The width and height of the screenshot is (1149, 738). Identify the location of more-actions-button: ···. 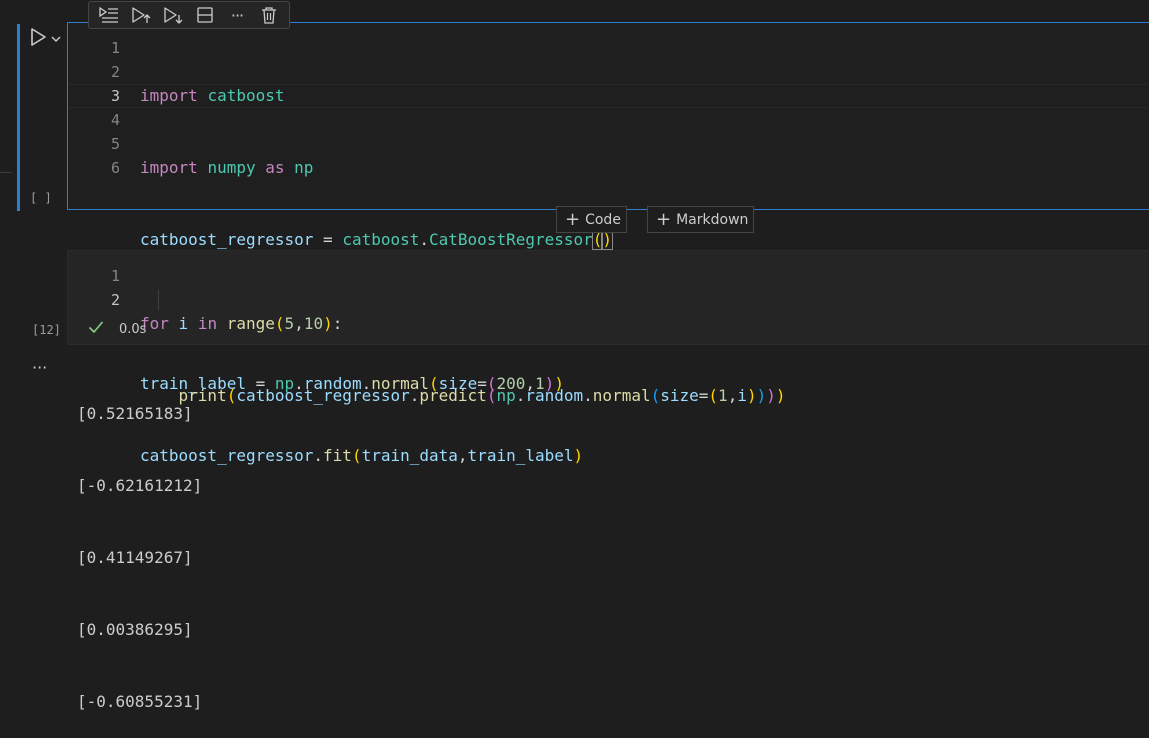
(237, 15).